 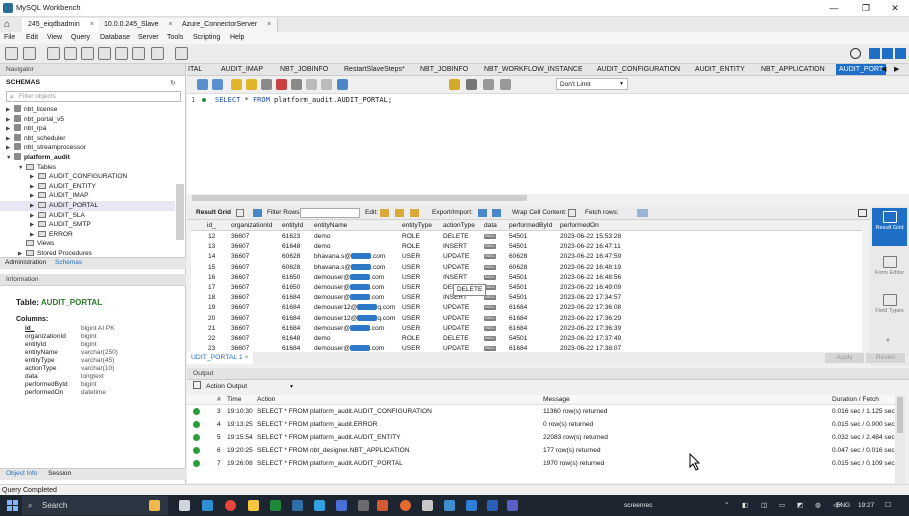 What do you see at coordinates (405, 505) in the screenshot?
I see `firefox-icon` at bounding box center [405, 505].